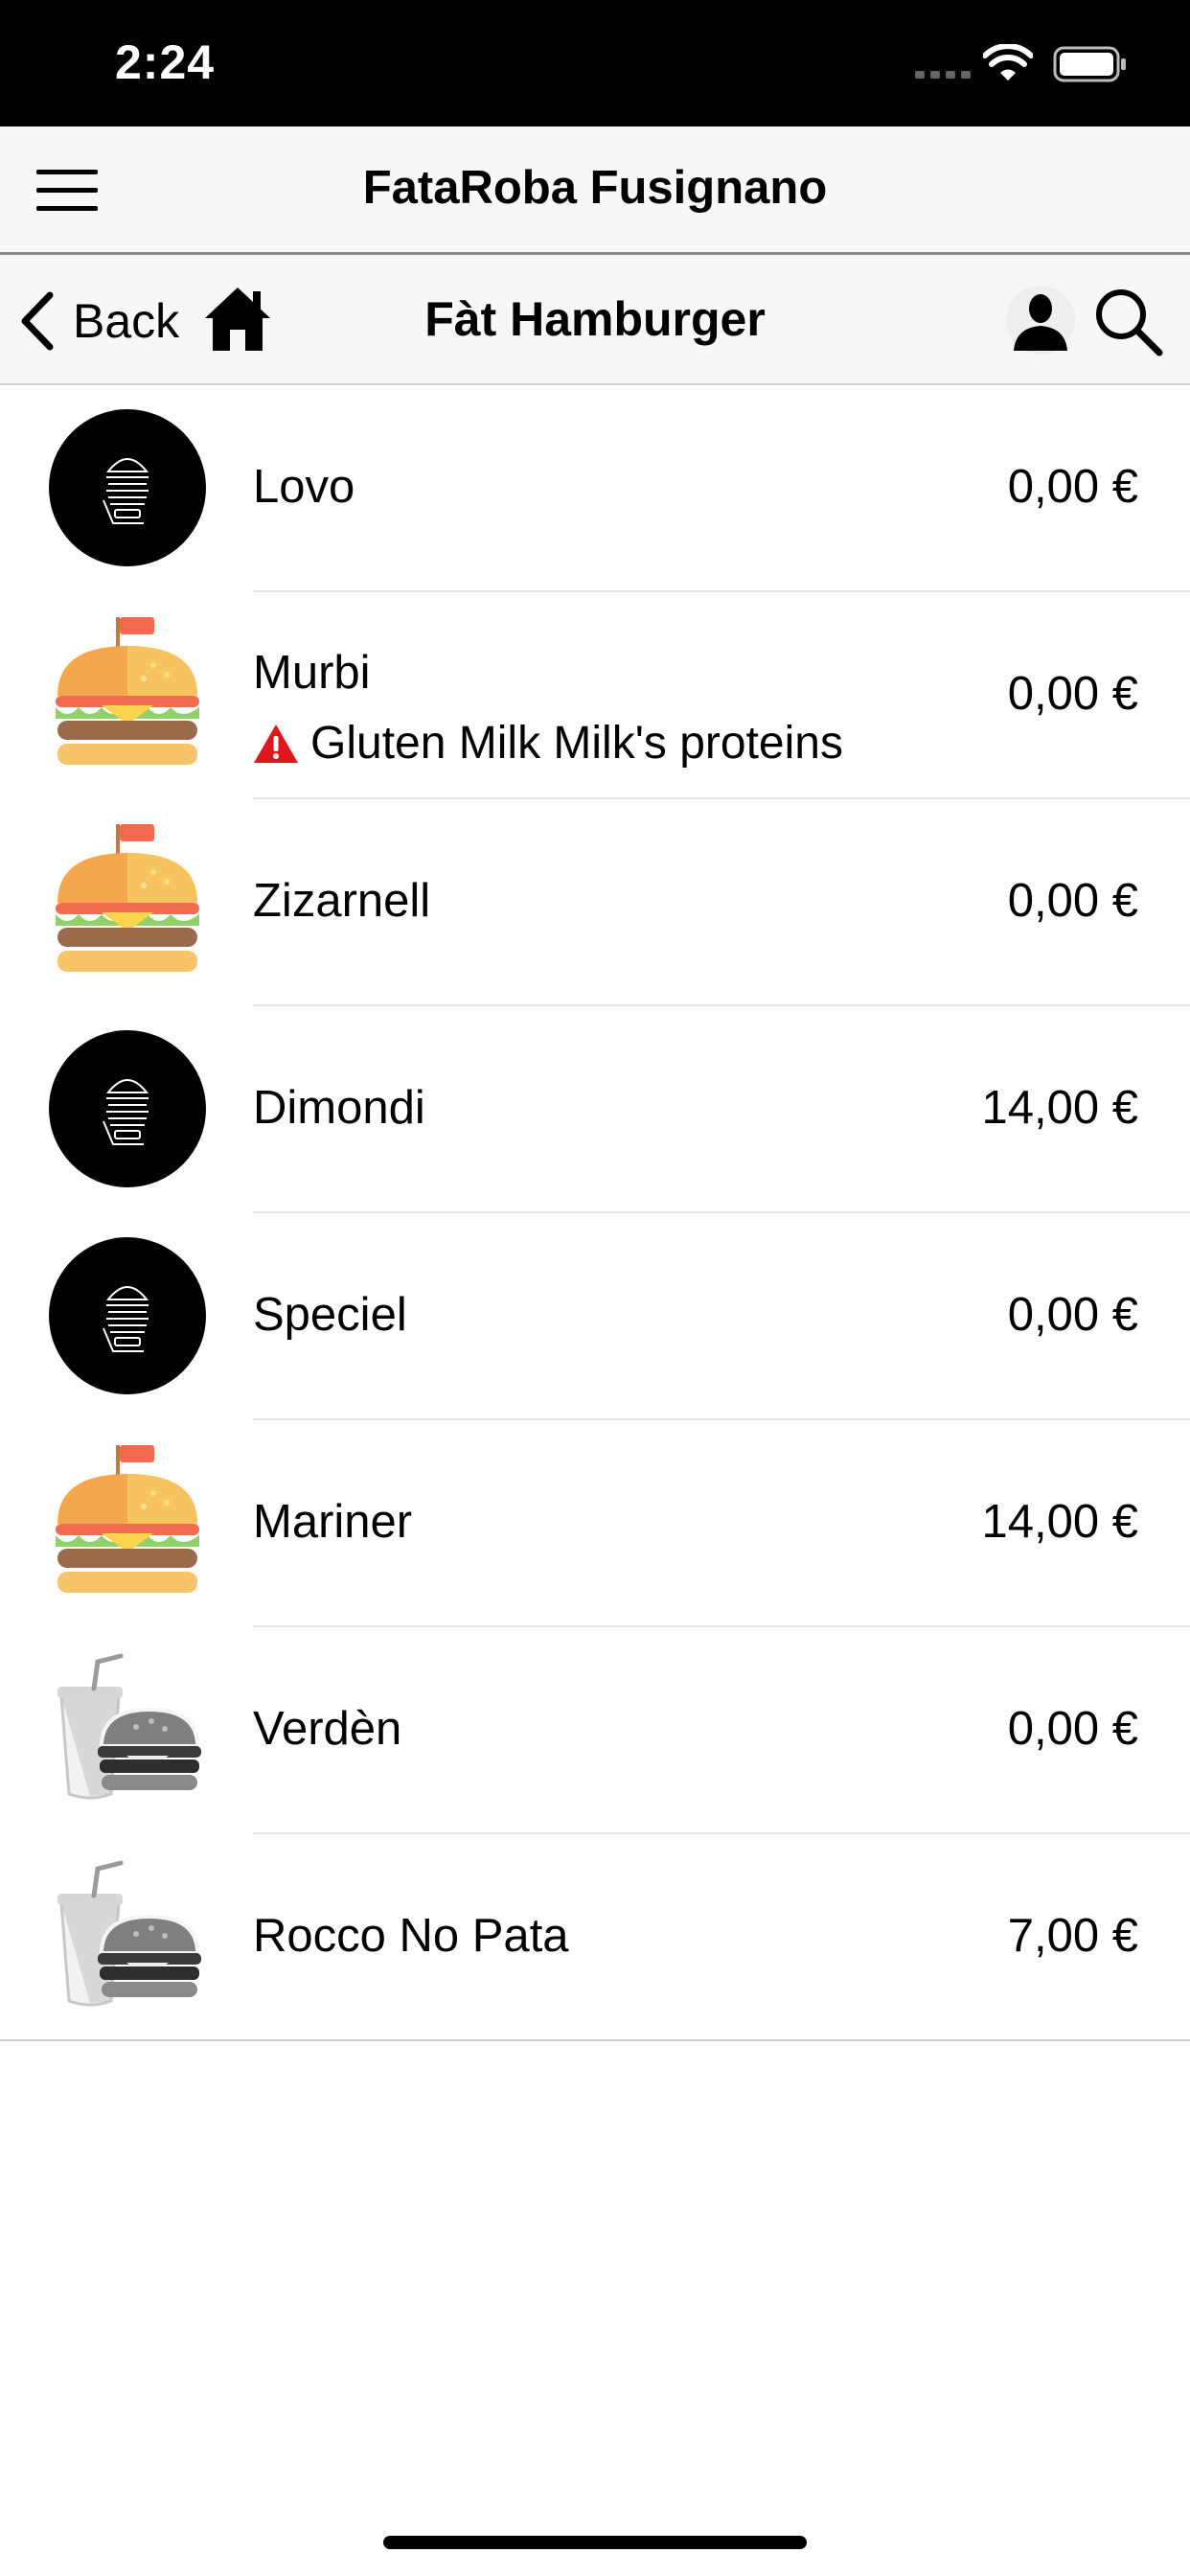  I want to click on app-header: FataRoba Fusignano, so click(595, 190).